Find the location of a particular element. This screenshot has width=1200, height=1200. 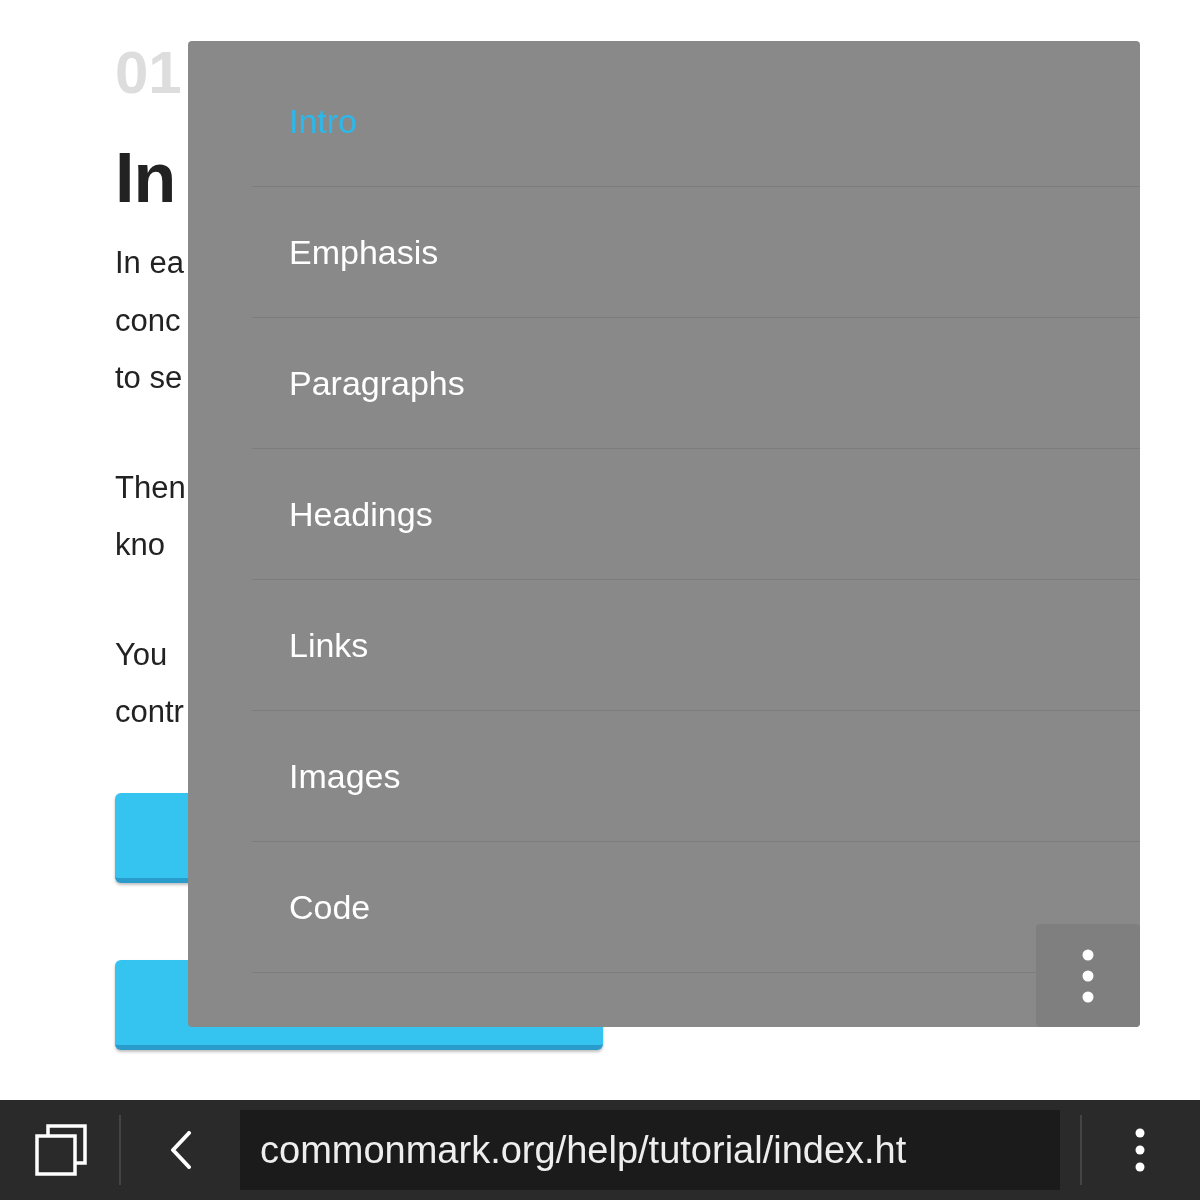

chevron-left-icon is located at coordinates (181, 1150).